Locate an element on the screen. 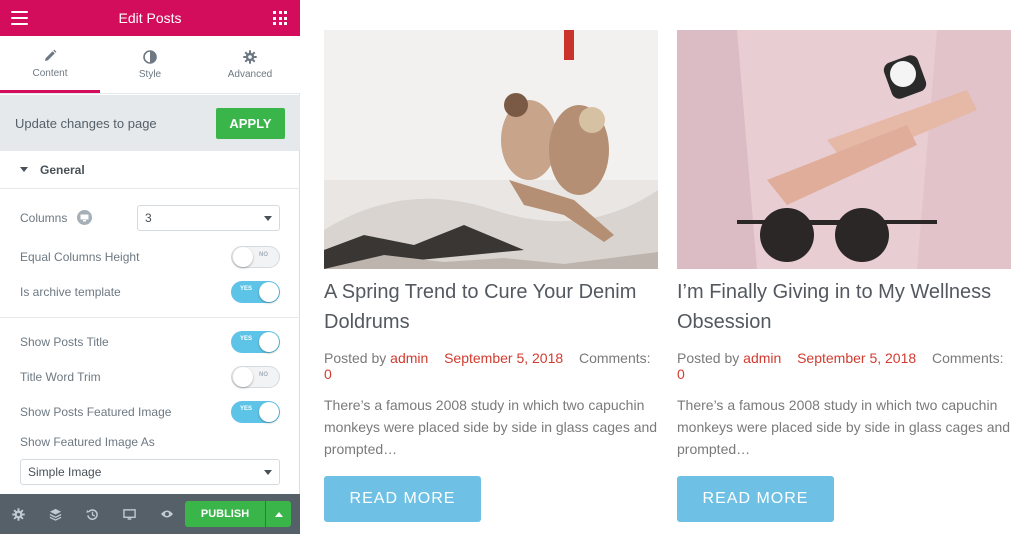  tab-advanced-label: Advanced is located at coordinates (250, 74).